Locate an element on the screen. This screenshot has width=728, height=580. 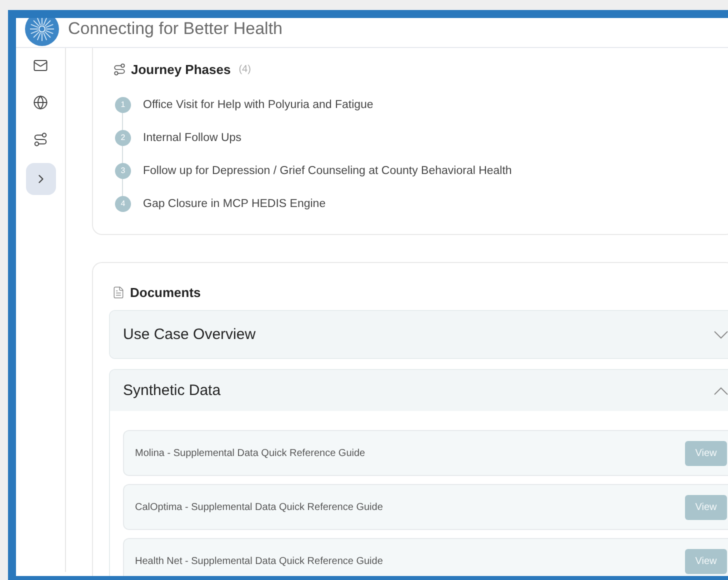
document-title: Health Net - Supplemental Data Quick Reference Guide is located at coordinates (259, 561).